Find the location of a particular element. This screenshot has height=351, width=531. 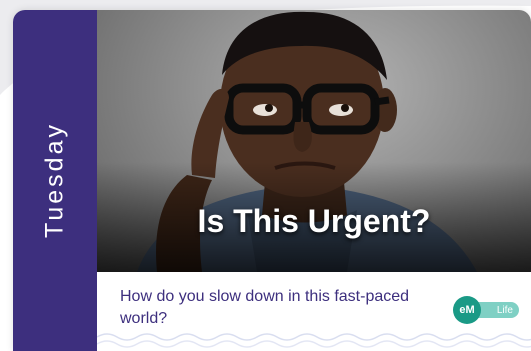

day-label: Tuesday is located at coordinates (54, 180).